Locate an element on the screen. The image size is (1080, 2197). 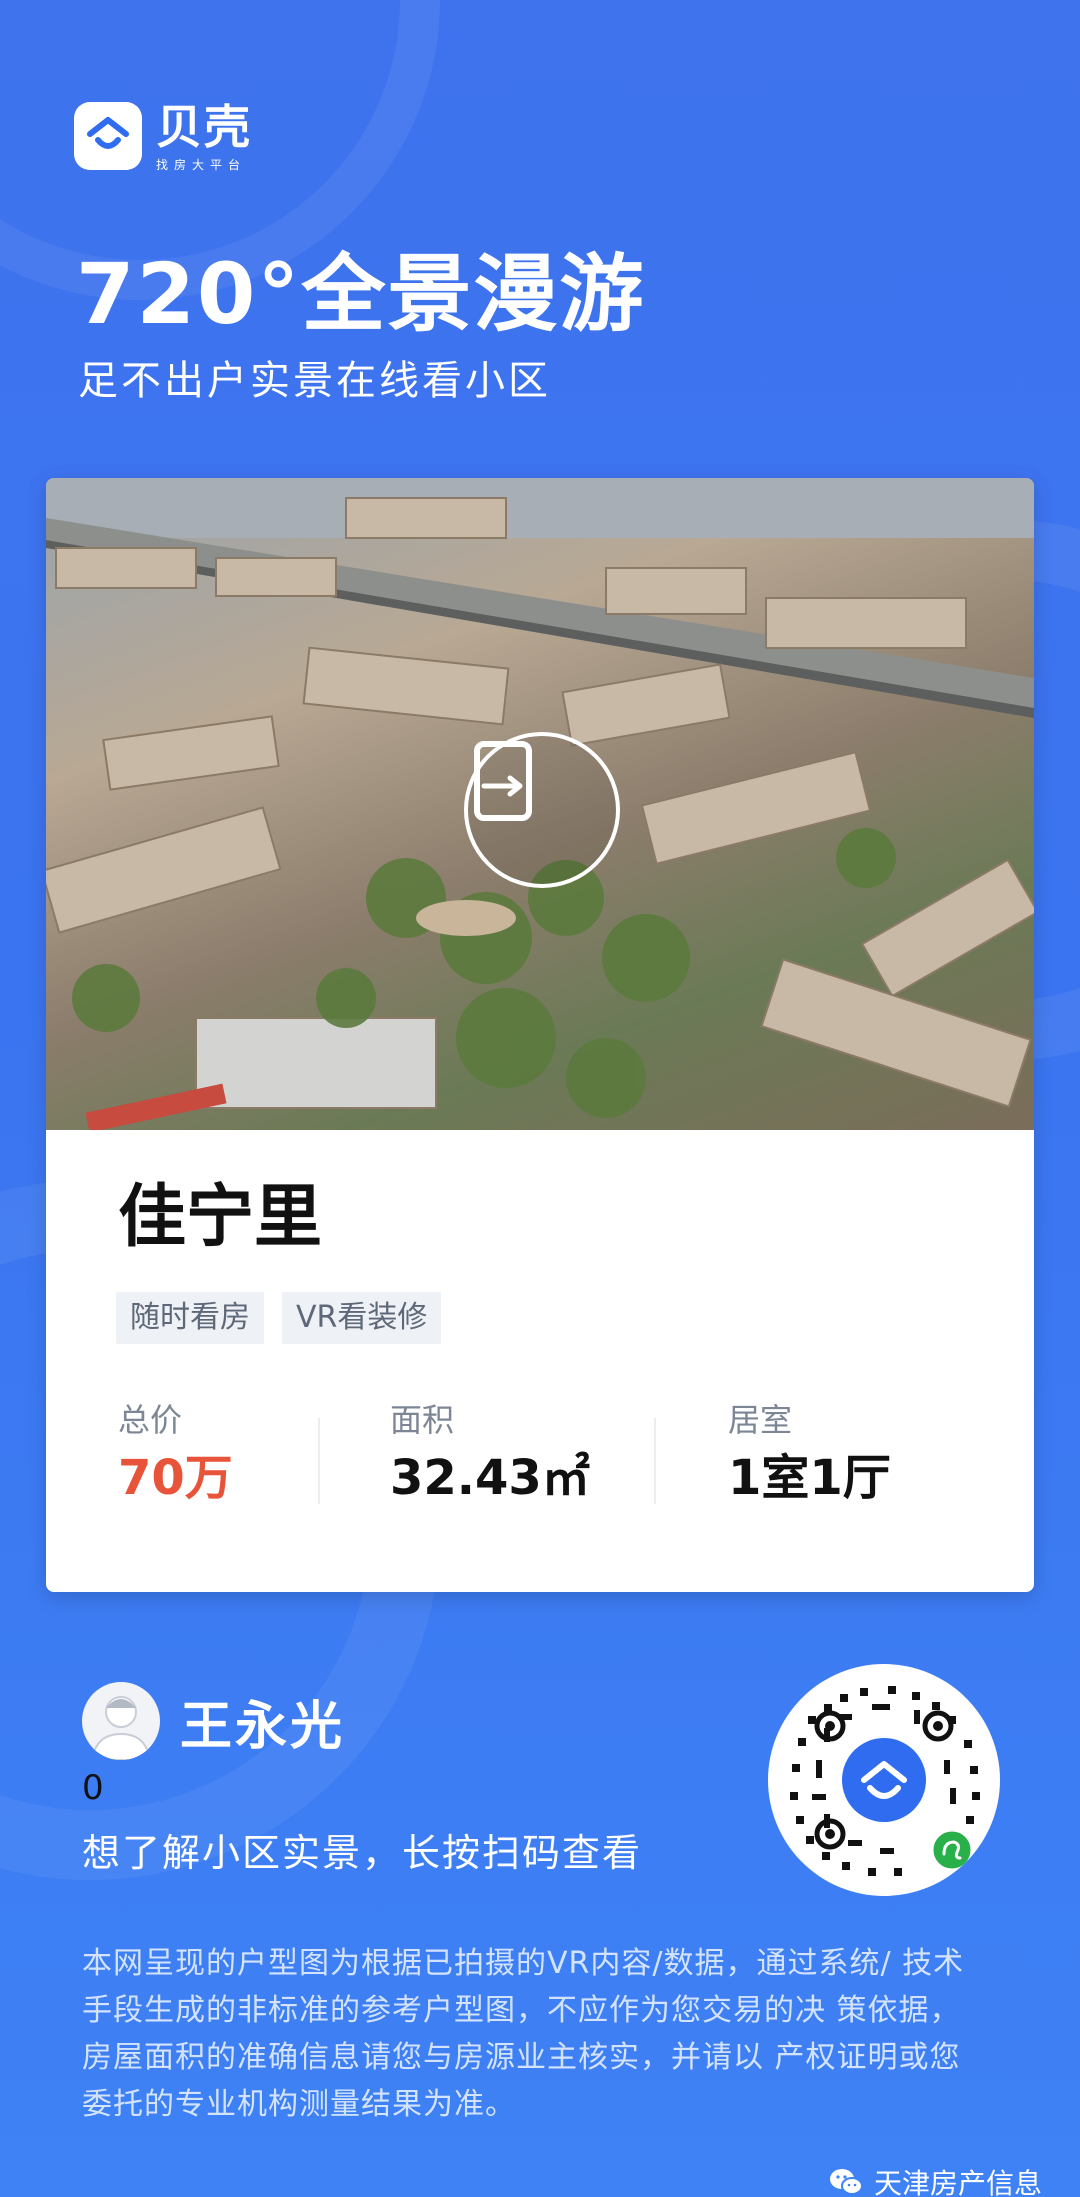
brand-name: 贝壳 is located at coordinates (204, 127).